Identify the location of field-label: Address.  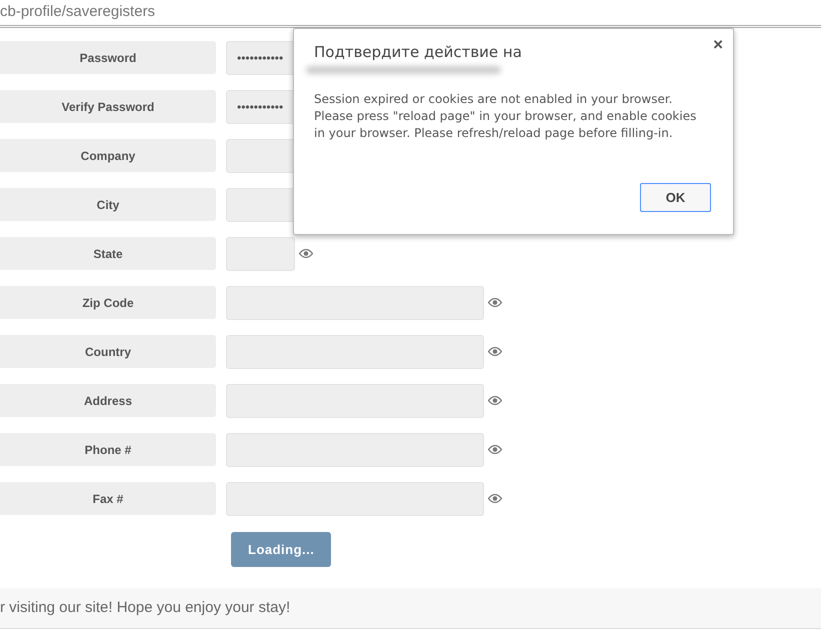
(108, 400).